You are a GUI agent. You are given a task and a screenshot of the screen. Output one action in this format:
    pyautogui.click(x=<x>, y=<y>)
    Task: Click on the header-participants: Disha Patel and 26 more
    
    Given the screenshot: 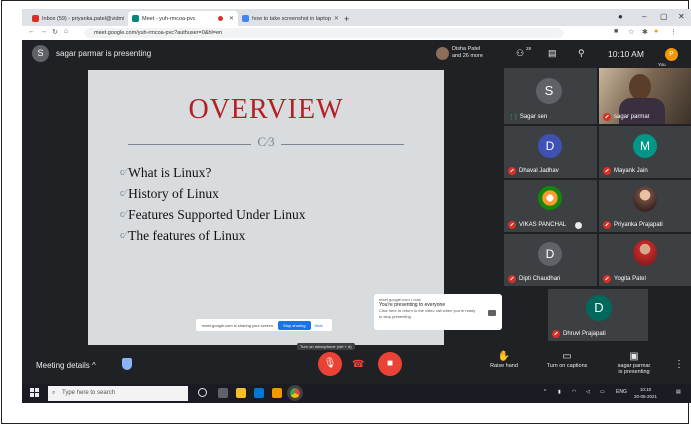 What is the action you would take?
    pyautogui.click(x=467, y=53)
    